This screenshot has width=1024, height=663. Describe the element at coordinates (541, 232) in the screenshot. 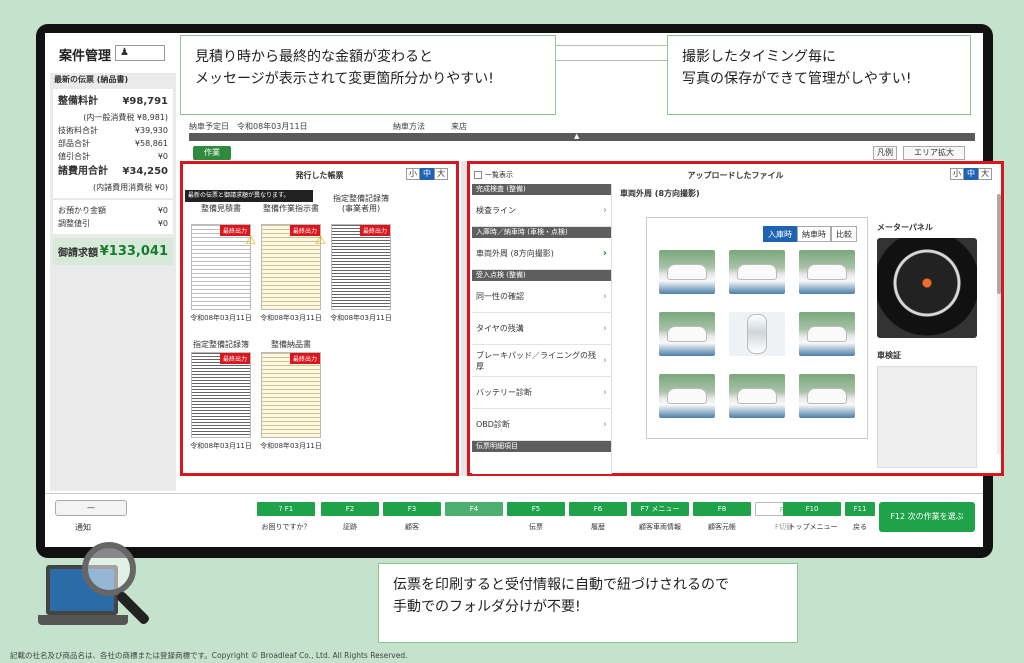

I see `section-header: 入庫時／納車時 (車検・点検)` at that location.